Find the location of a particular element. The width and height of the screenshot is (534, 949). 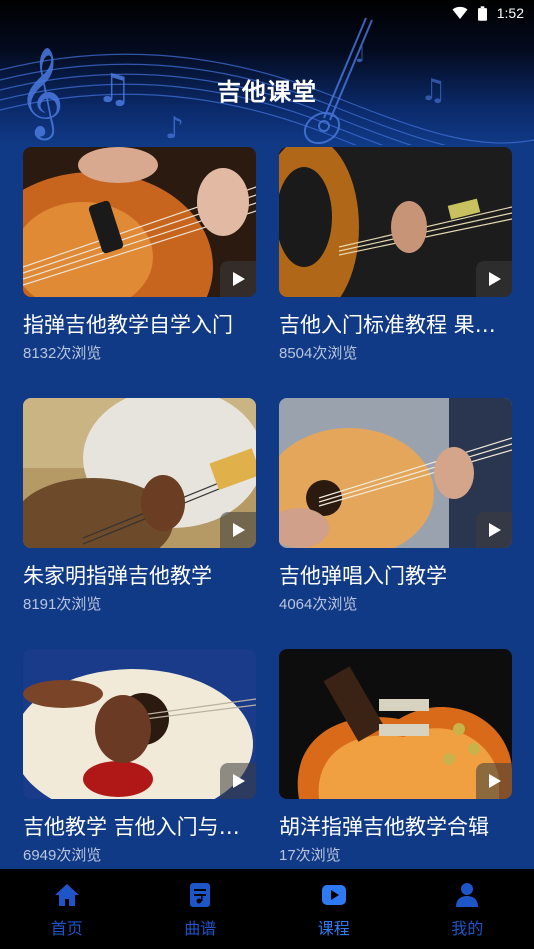

nav-label: 曲谱 is located at coordinates (200, 928).